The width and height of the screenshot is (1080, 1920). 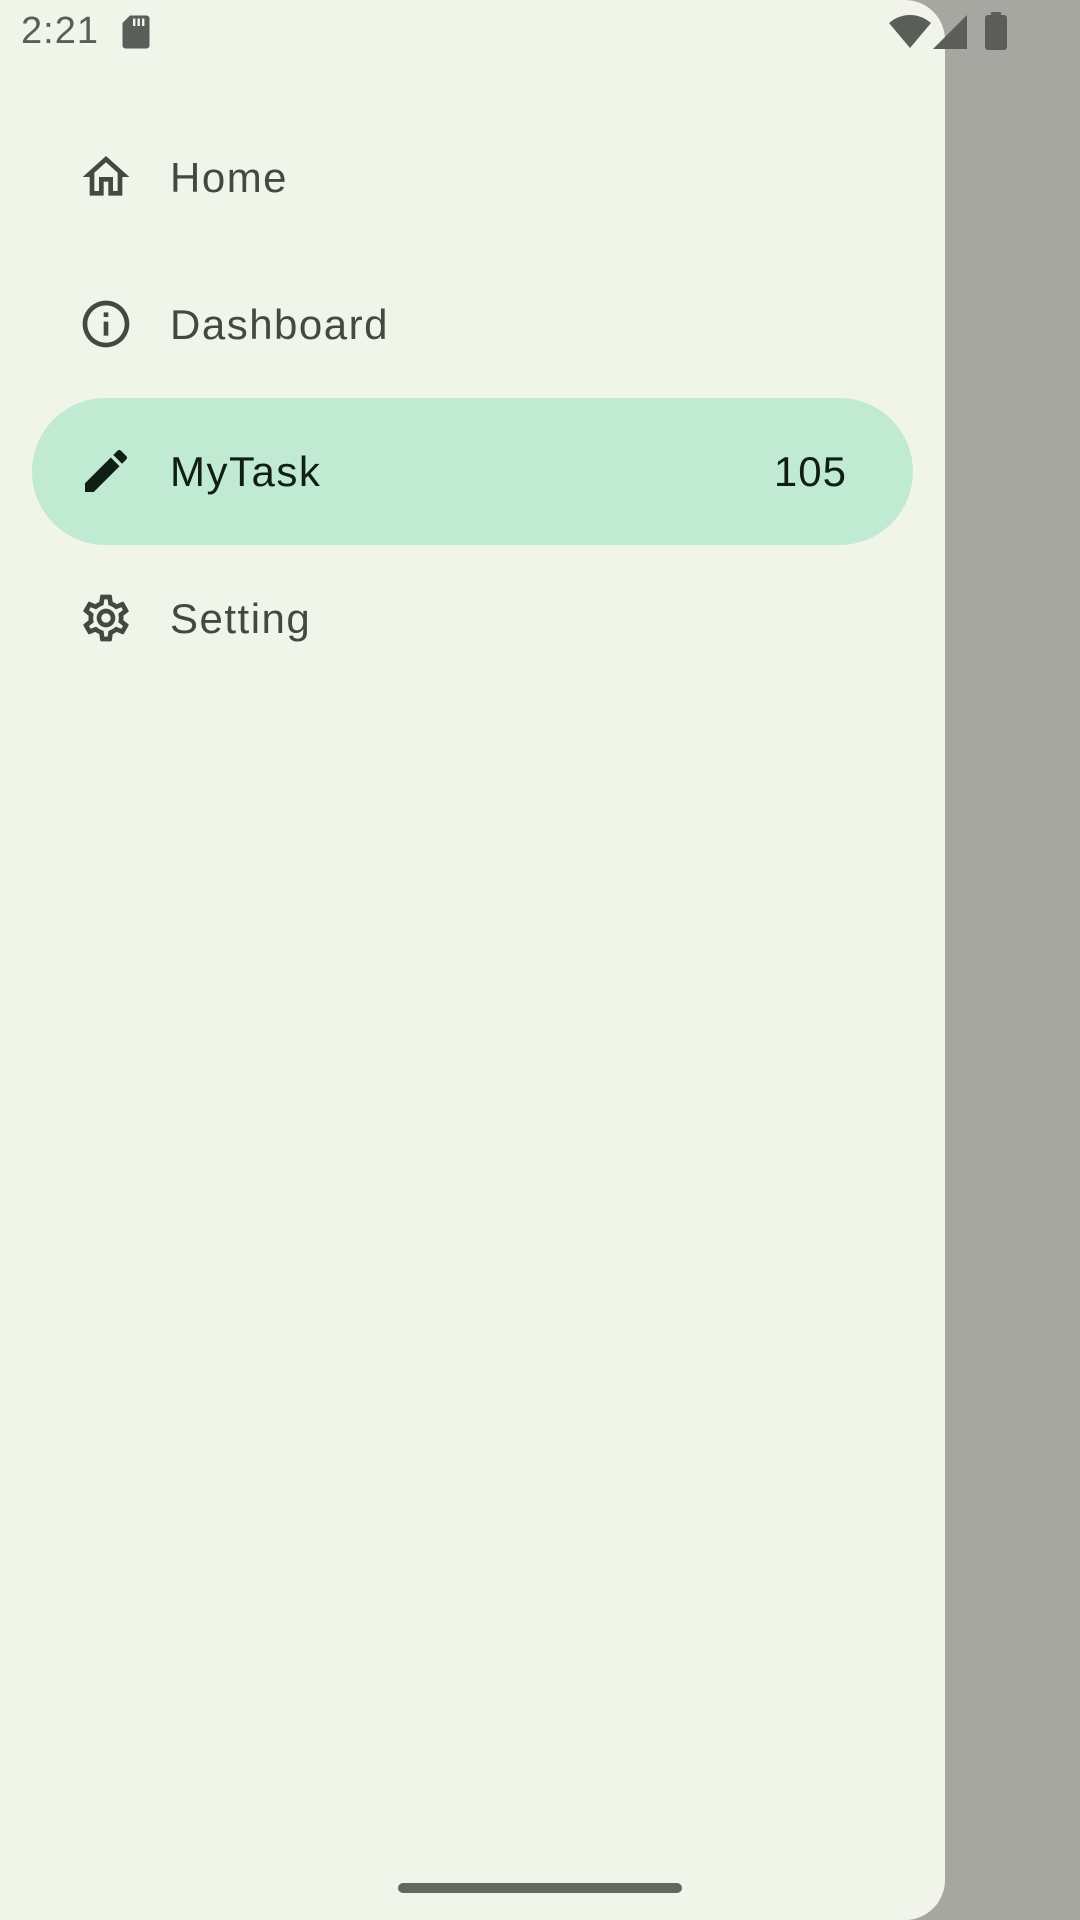 I want to click on status-time: 2:21, so click(x=60, y=31).